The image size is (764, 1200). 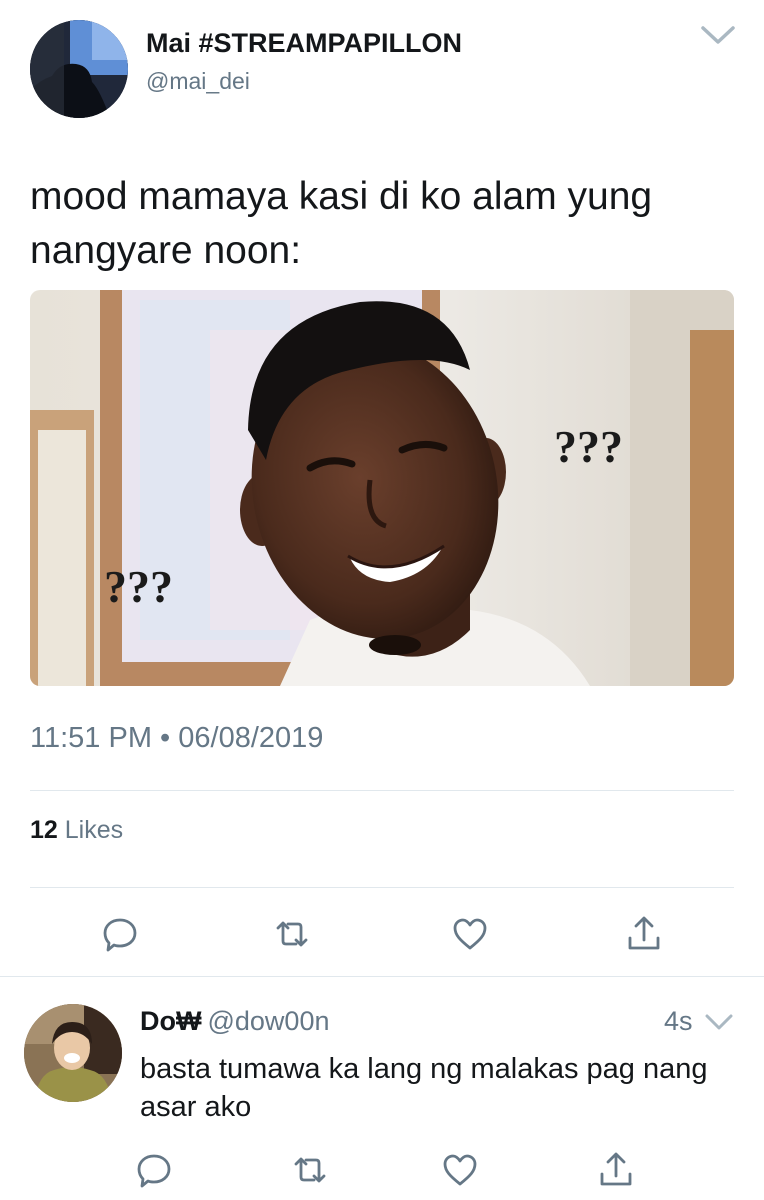 What do you see at coordinates (382, 976) in the screenshot?
I see `section-divider` at bounding box center [382, 976].